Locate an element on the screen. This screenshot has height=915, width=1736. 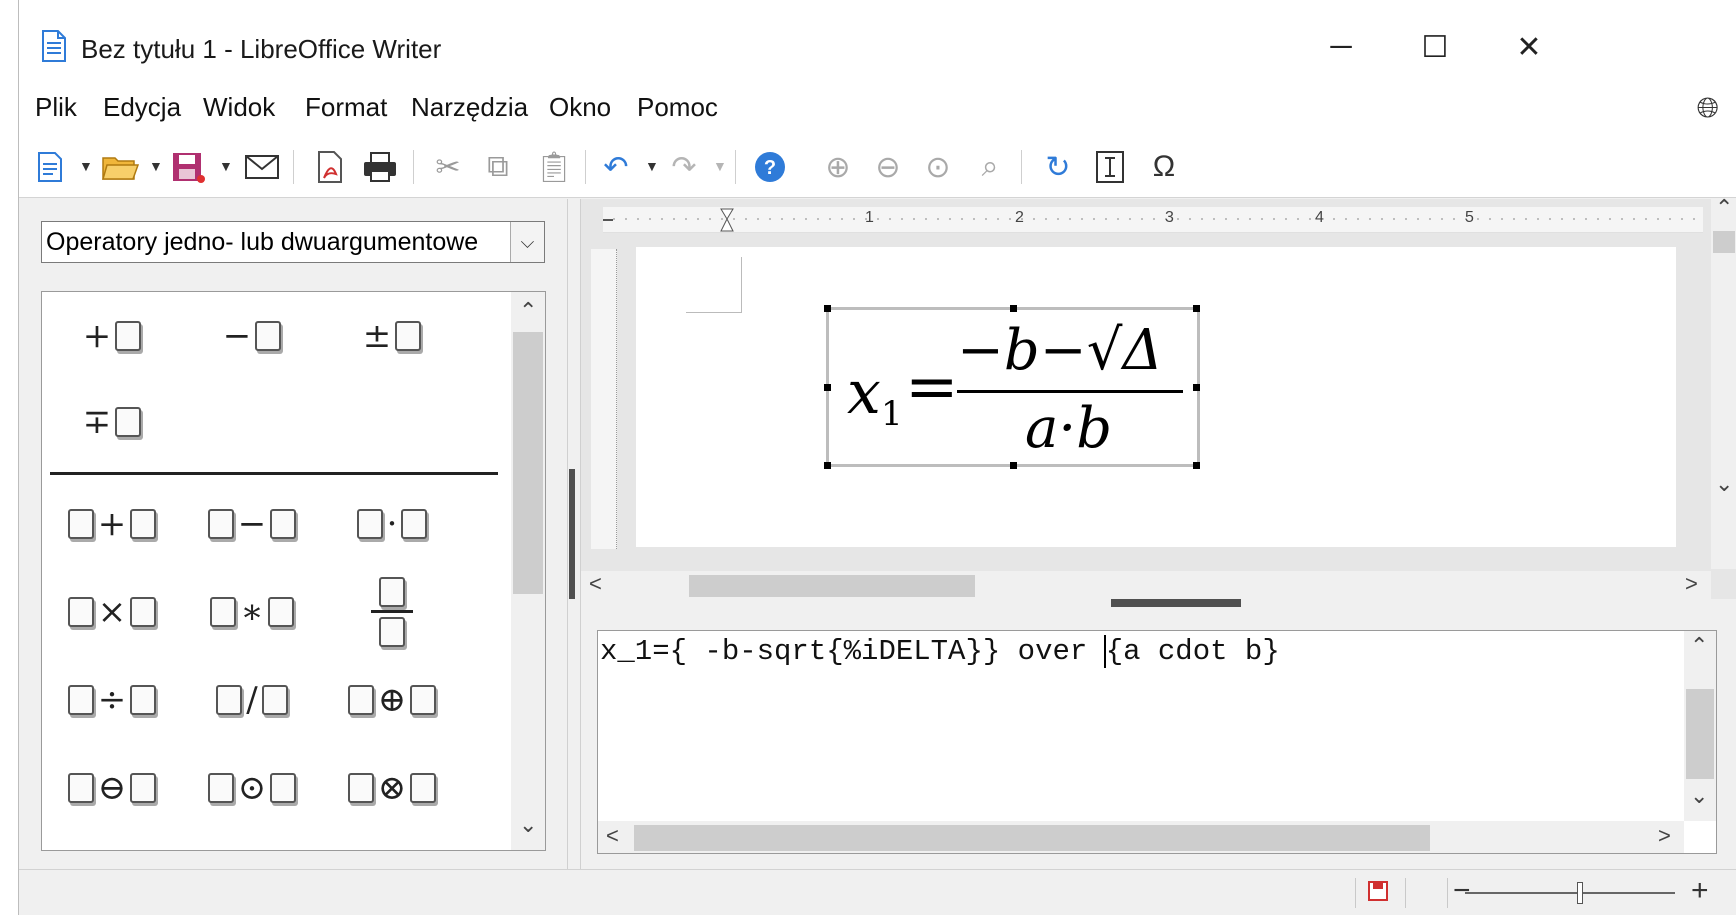
zoom-100-icon: ⊙ is located at coordinates (938, 167).